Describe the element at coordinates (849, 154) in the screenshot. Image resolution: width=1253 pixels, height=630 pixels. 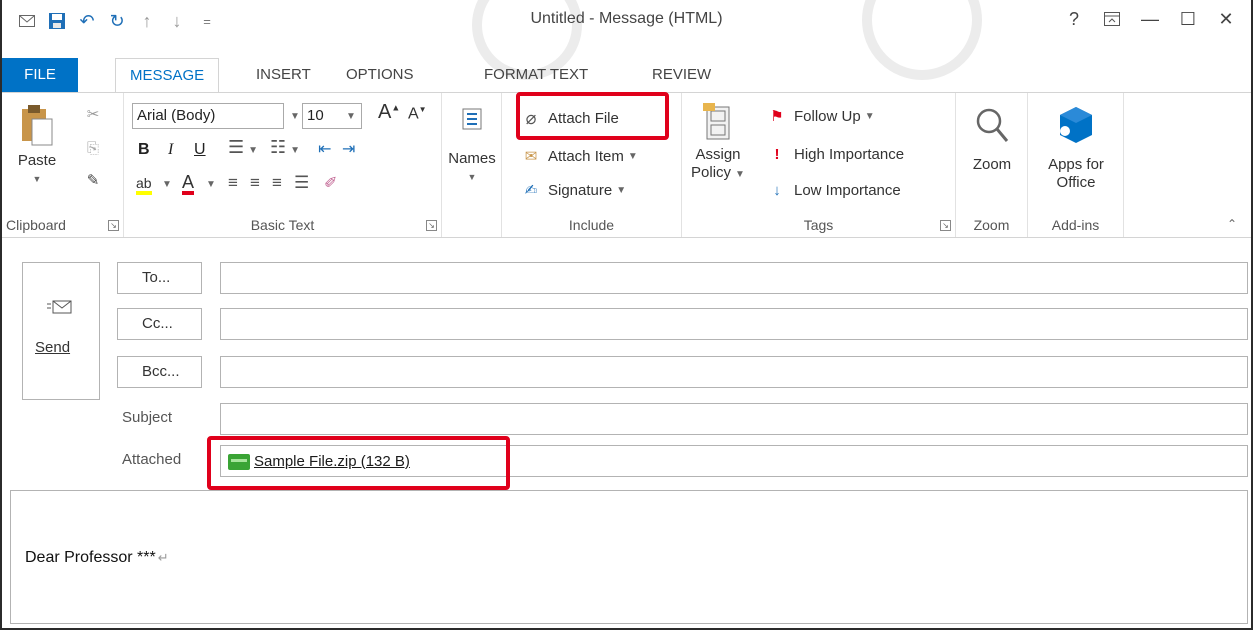
I see `high-importance-label: High Importance` at that location.